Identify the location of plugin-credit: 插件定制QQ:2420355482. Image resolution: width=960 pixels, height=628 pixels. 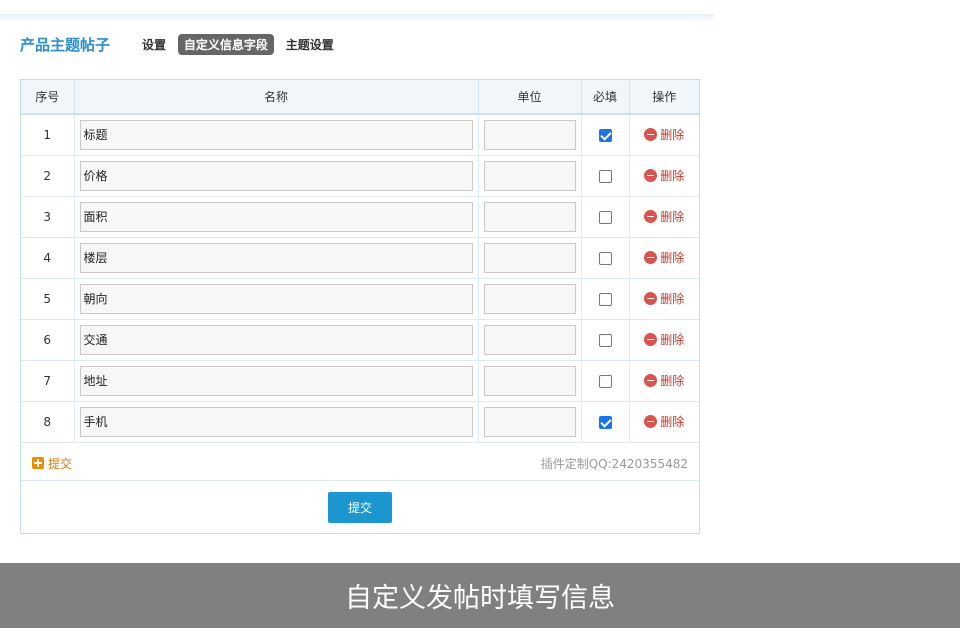
(614, 463).